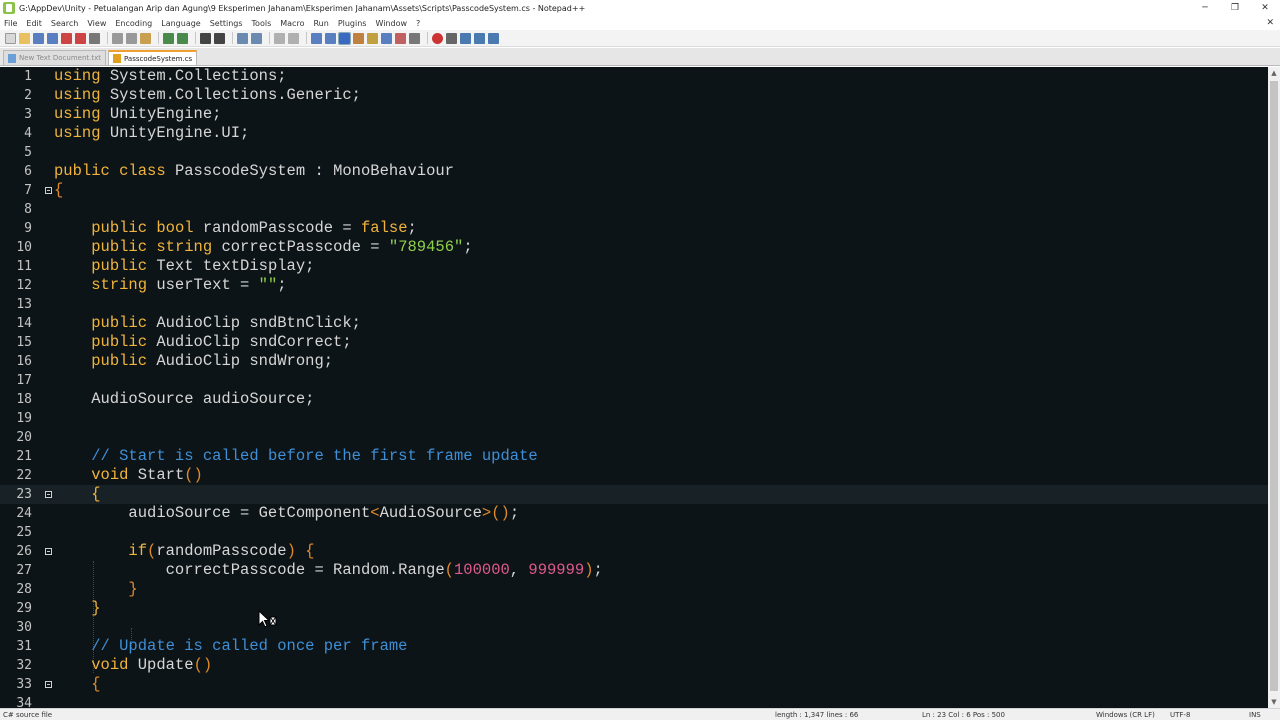 The height and width of the screenshot is (720, 1280). Describe the element at coordinates (634, 304) in the screenshot. I see `code-line: 13` at that location.